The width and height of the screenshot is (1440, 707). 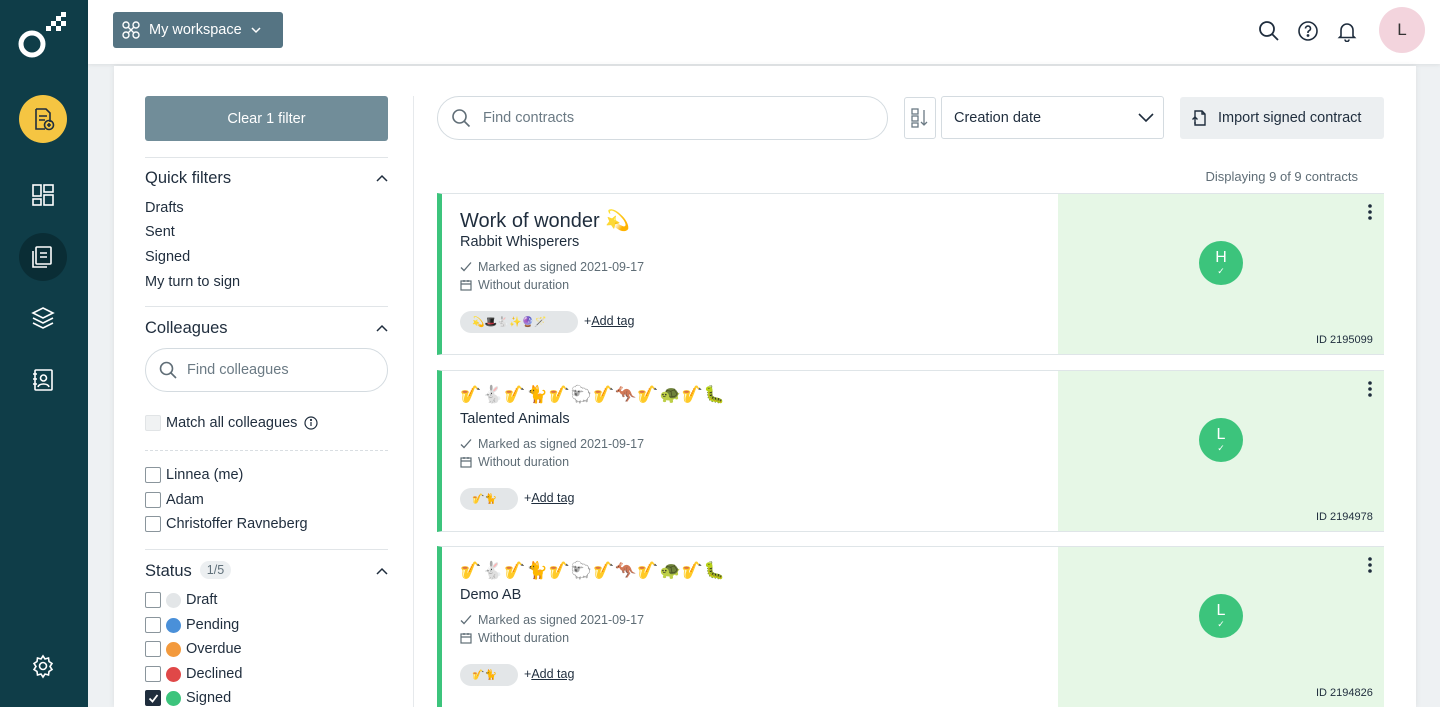 I want to click on info-icon, so click(x=311, y=423).